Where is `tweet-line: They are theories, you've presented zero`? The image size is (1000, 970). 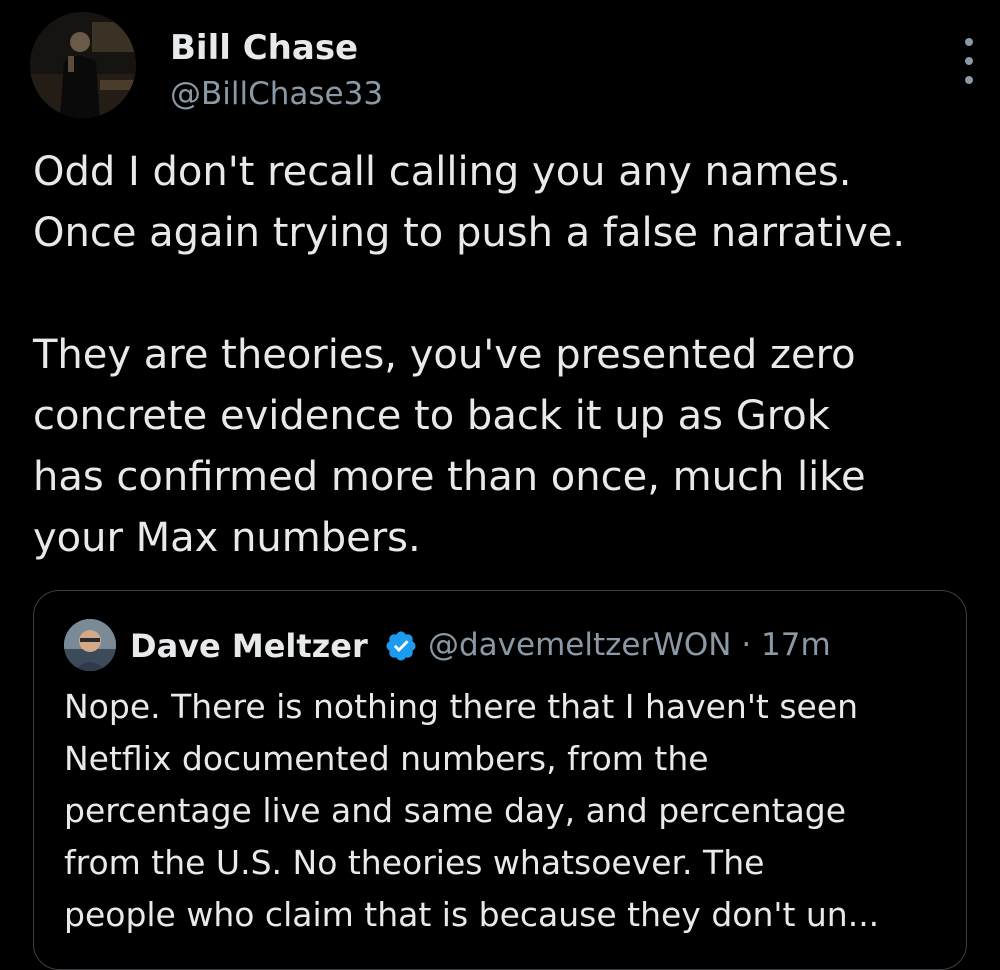
tweet-line: They are theories, you've presented zero is located at coordinates (444, 355).